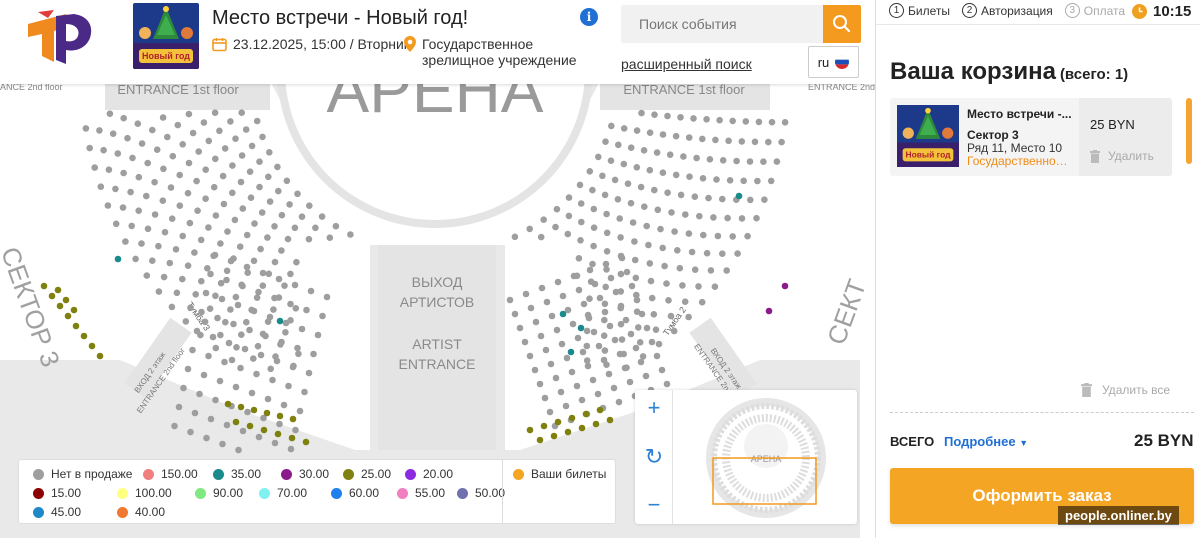 Image resolution: width=1200 pixels, height=538 pixels. I want to click on event-poster: Новый год, so click(166, 36).